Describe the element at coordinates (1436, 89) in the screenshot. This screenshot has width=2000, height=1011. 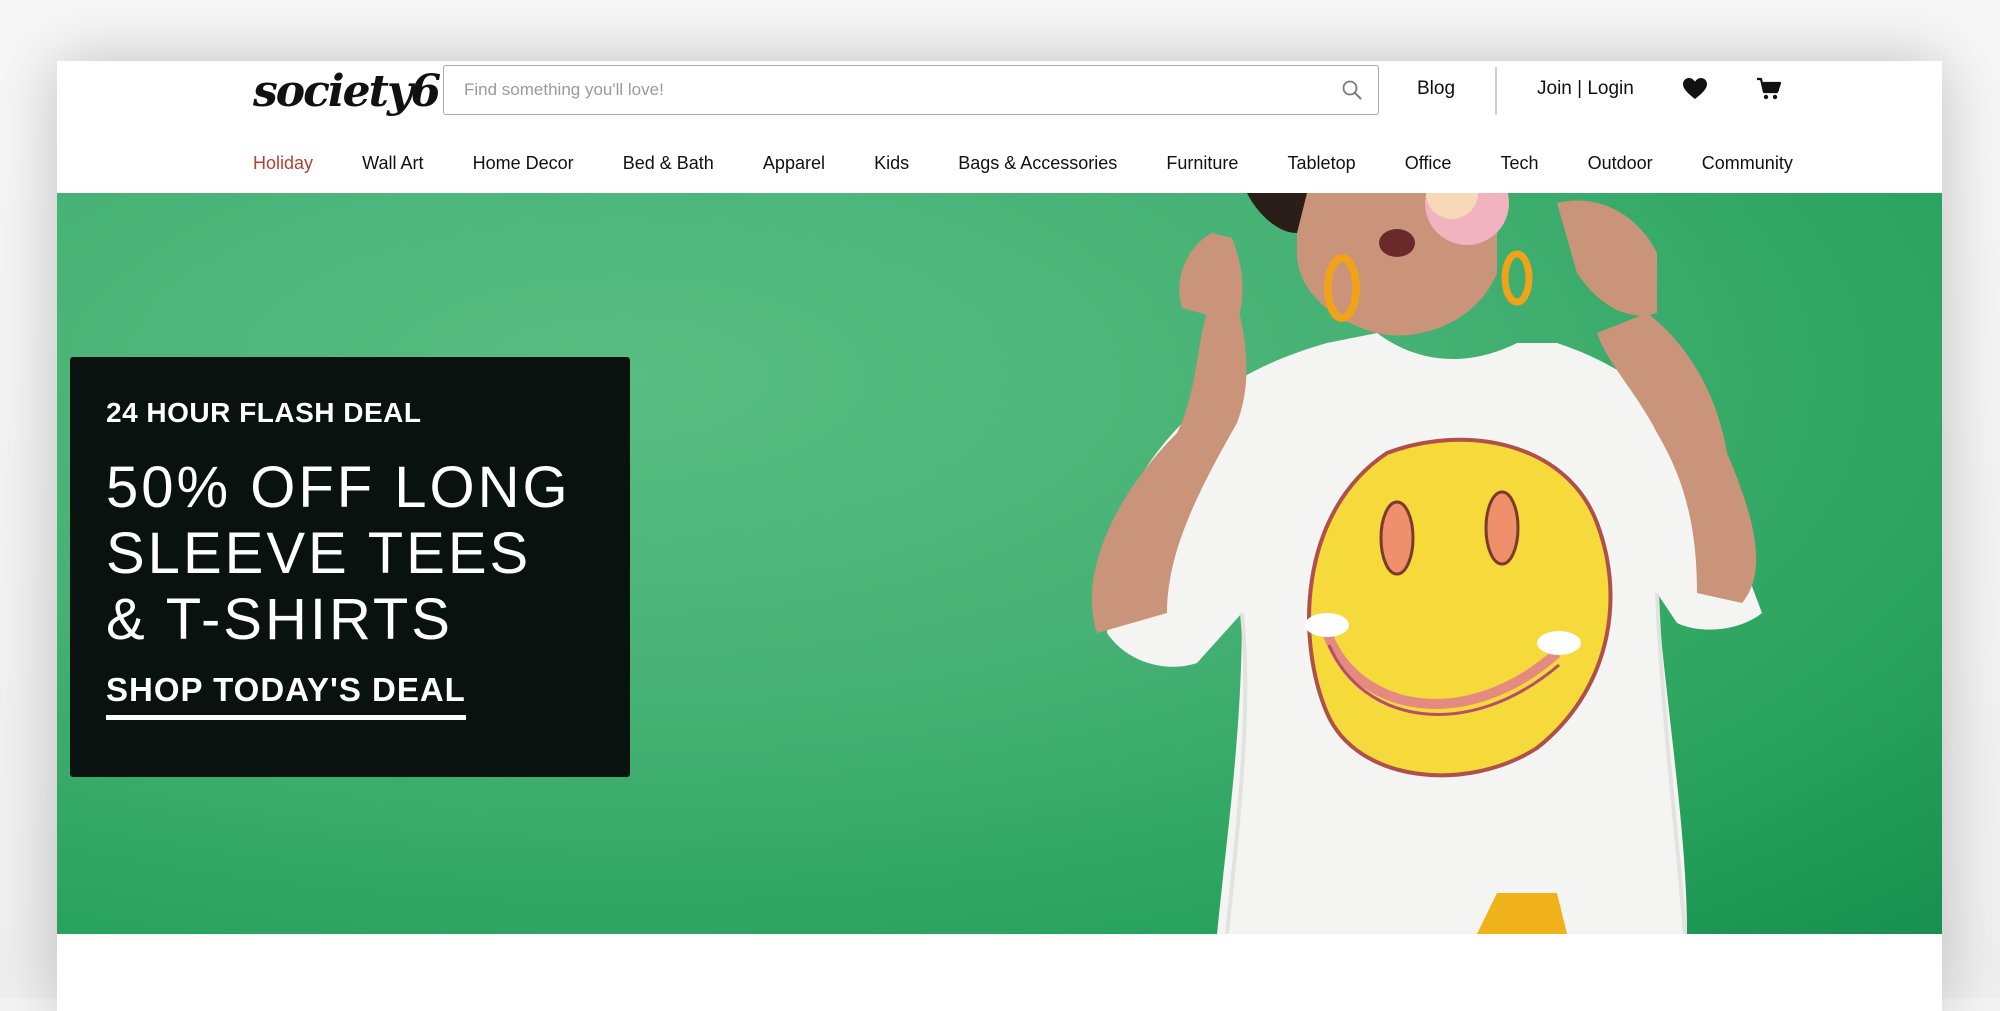
I see `blog-link: Blog` at that location.